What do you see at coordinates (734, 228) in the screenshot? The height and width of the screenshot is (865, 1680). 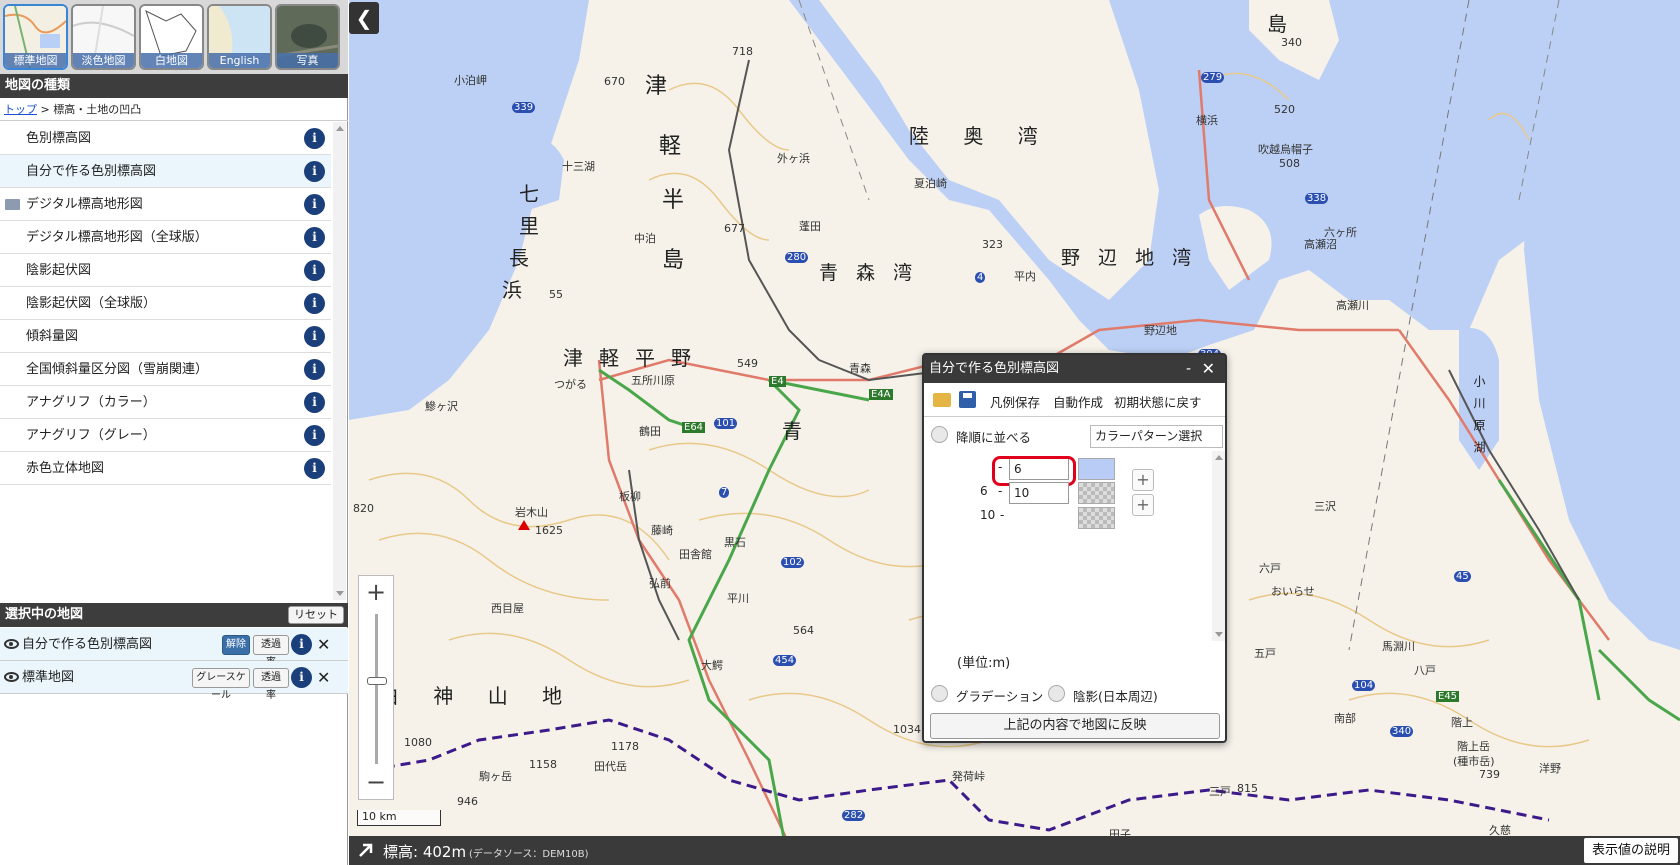 I see `place-label: 677` at bounding box center [734, 228].